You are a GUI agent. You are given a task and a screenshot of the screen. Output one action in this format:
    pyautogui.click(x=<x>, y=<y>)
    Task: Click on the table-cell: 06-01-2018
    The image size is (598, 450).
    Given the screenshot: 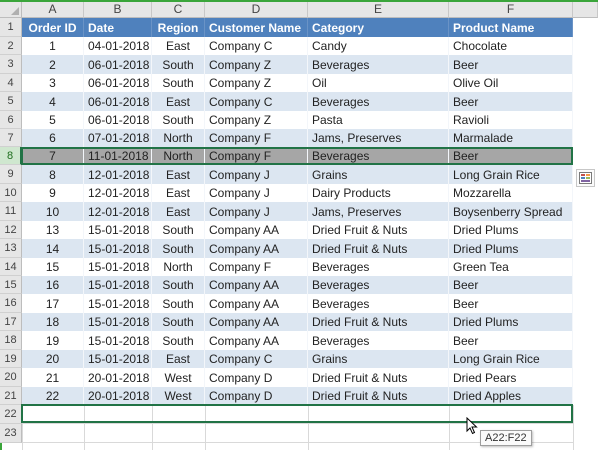 What is the action you would take?
    pyautogui.click(x=118, y=101)
    